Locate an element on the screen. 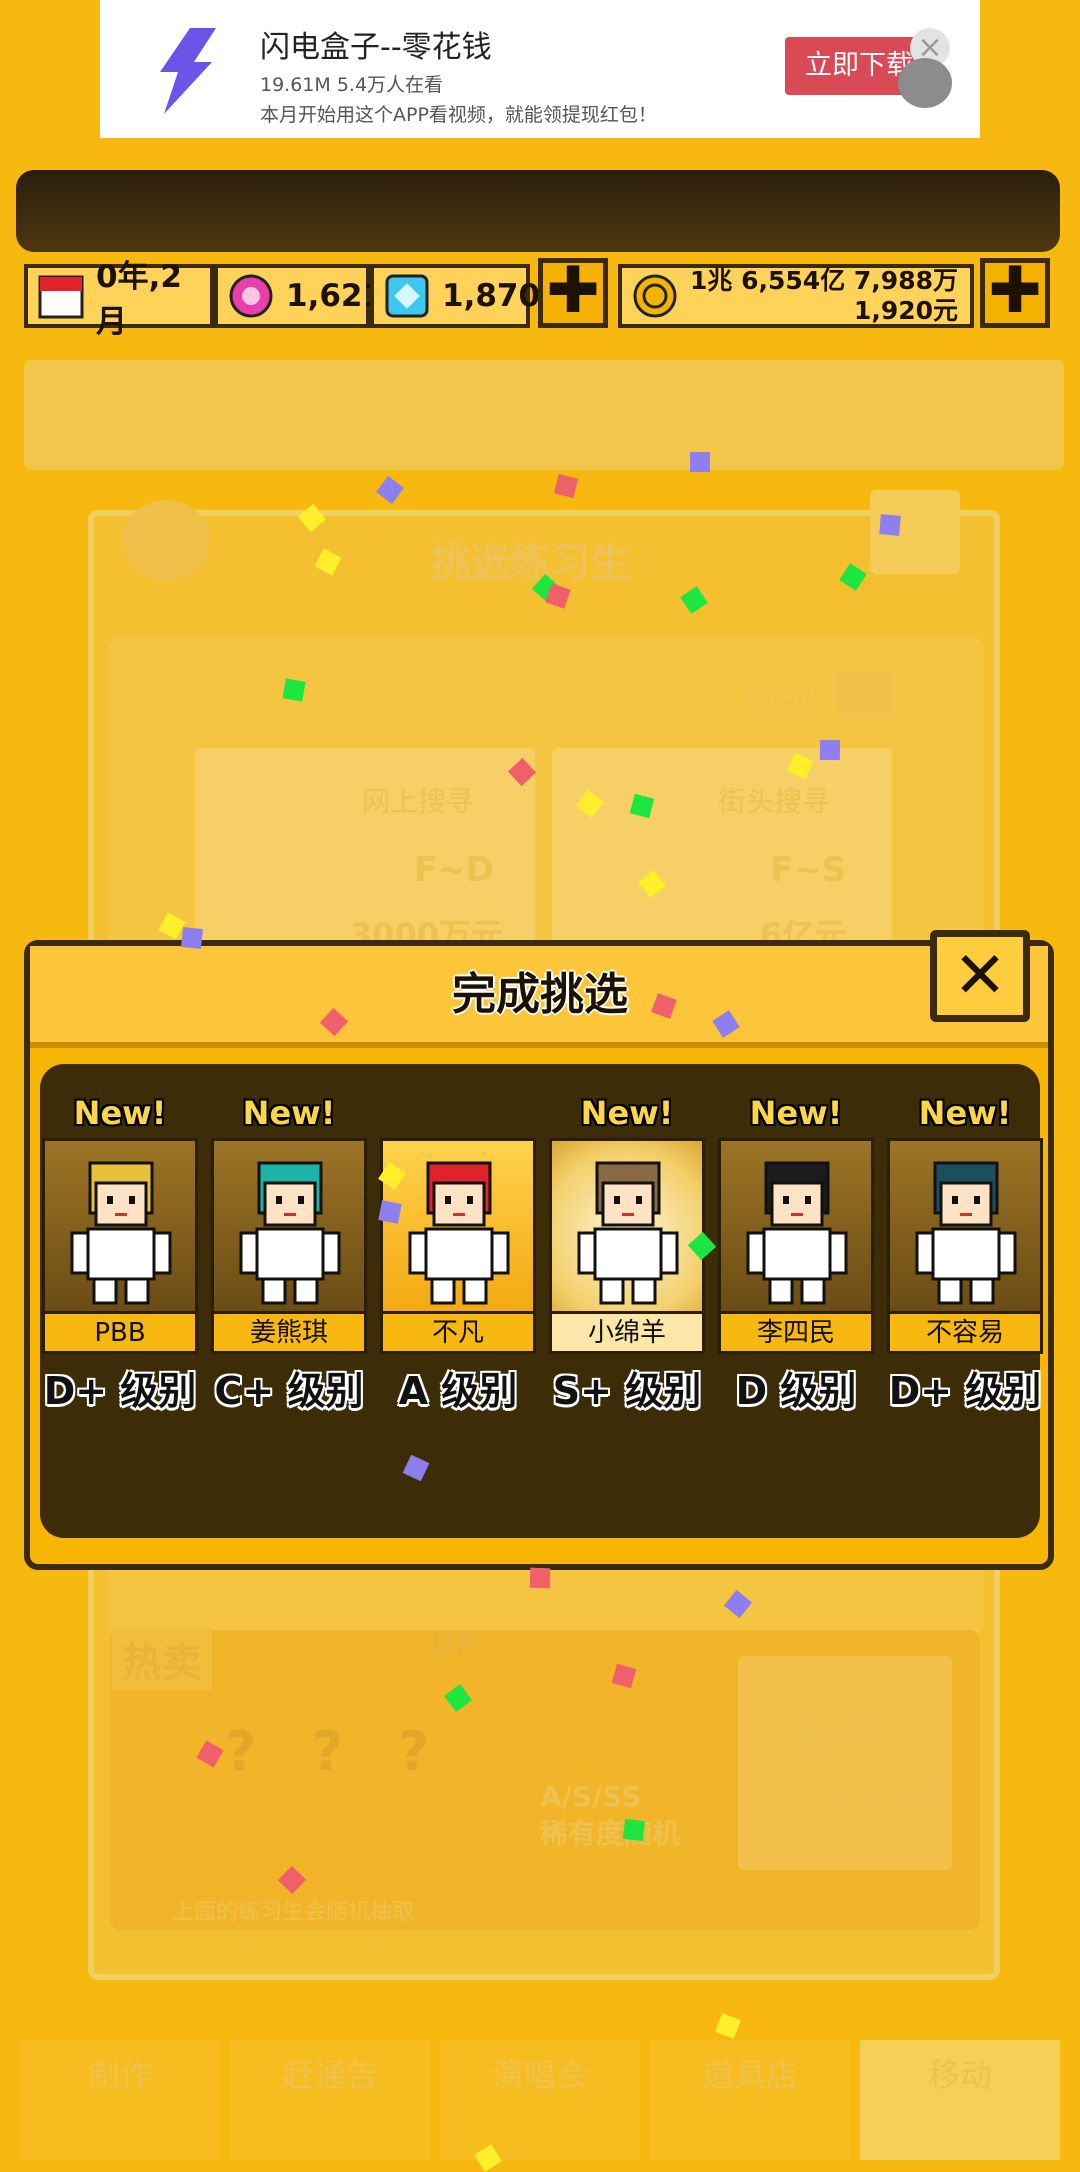 The width and height of the screenshot is (1080, 2172). coin-icon is located at coordinates (655, 296).